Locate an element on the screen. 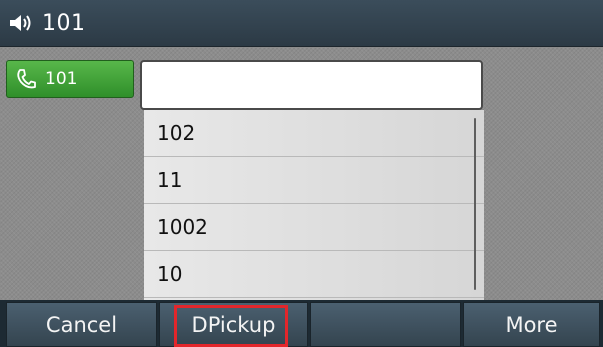 This screenshot has height=347, width=603. dpickup-softkey: DPickup is located at coordinates (233, 324).